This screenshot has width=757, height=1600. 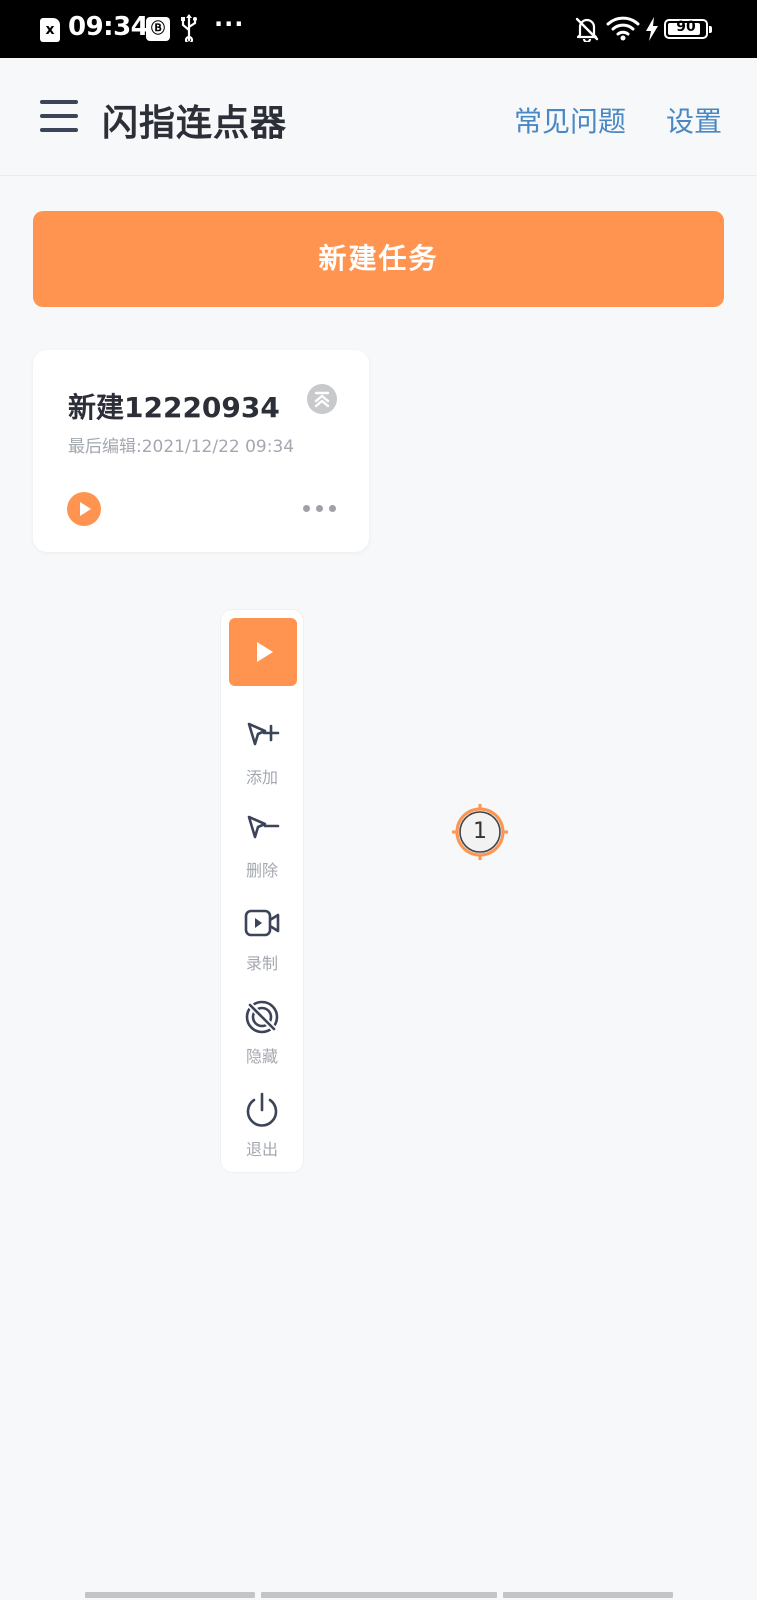 What do you see at coordinates (181, 447) in the screenshot?
I see `task-last-edit: 最后编辑:2021/12/22 09:34` at bounding box center [181, 447].